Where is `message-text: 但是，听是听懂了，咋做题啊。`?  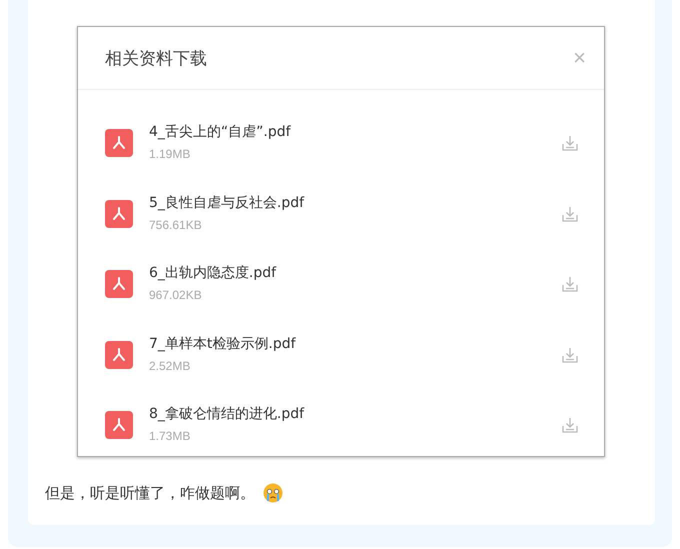 message-text: 但是，听是听懂了，咋做题啊。 is located at coordinates (150, 493).